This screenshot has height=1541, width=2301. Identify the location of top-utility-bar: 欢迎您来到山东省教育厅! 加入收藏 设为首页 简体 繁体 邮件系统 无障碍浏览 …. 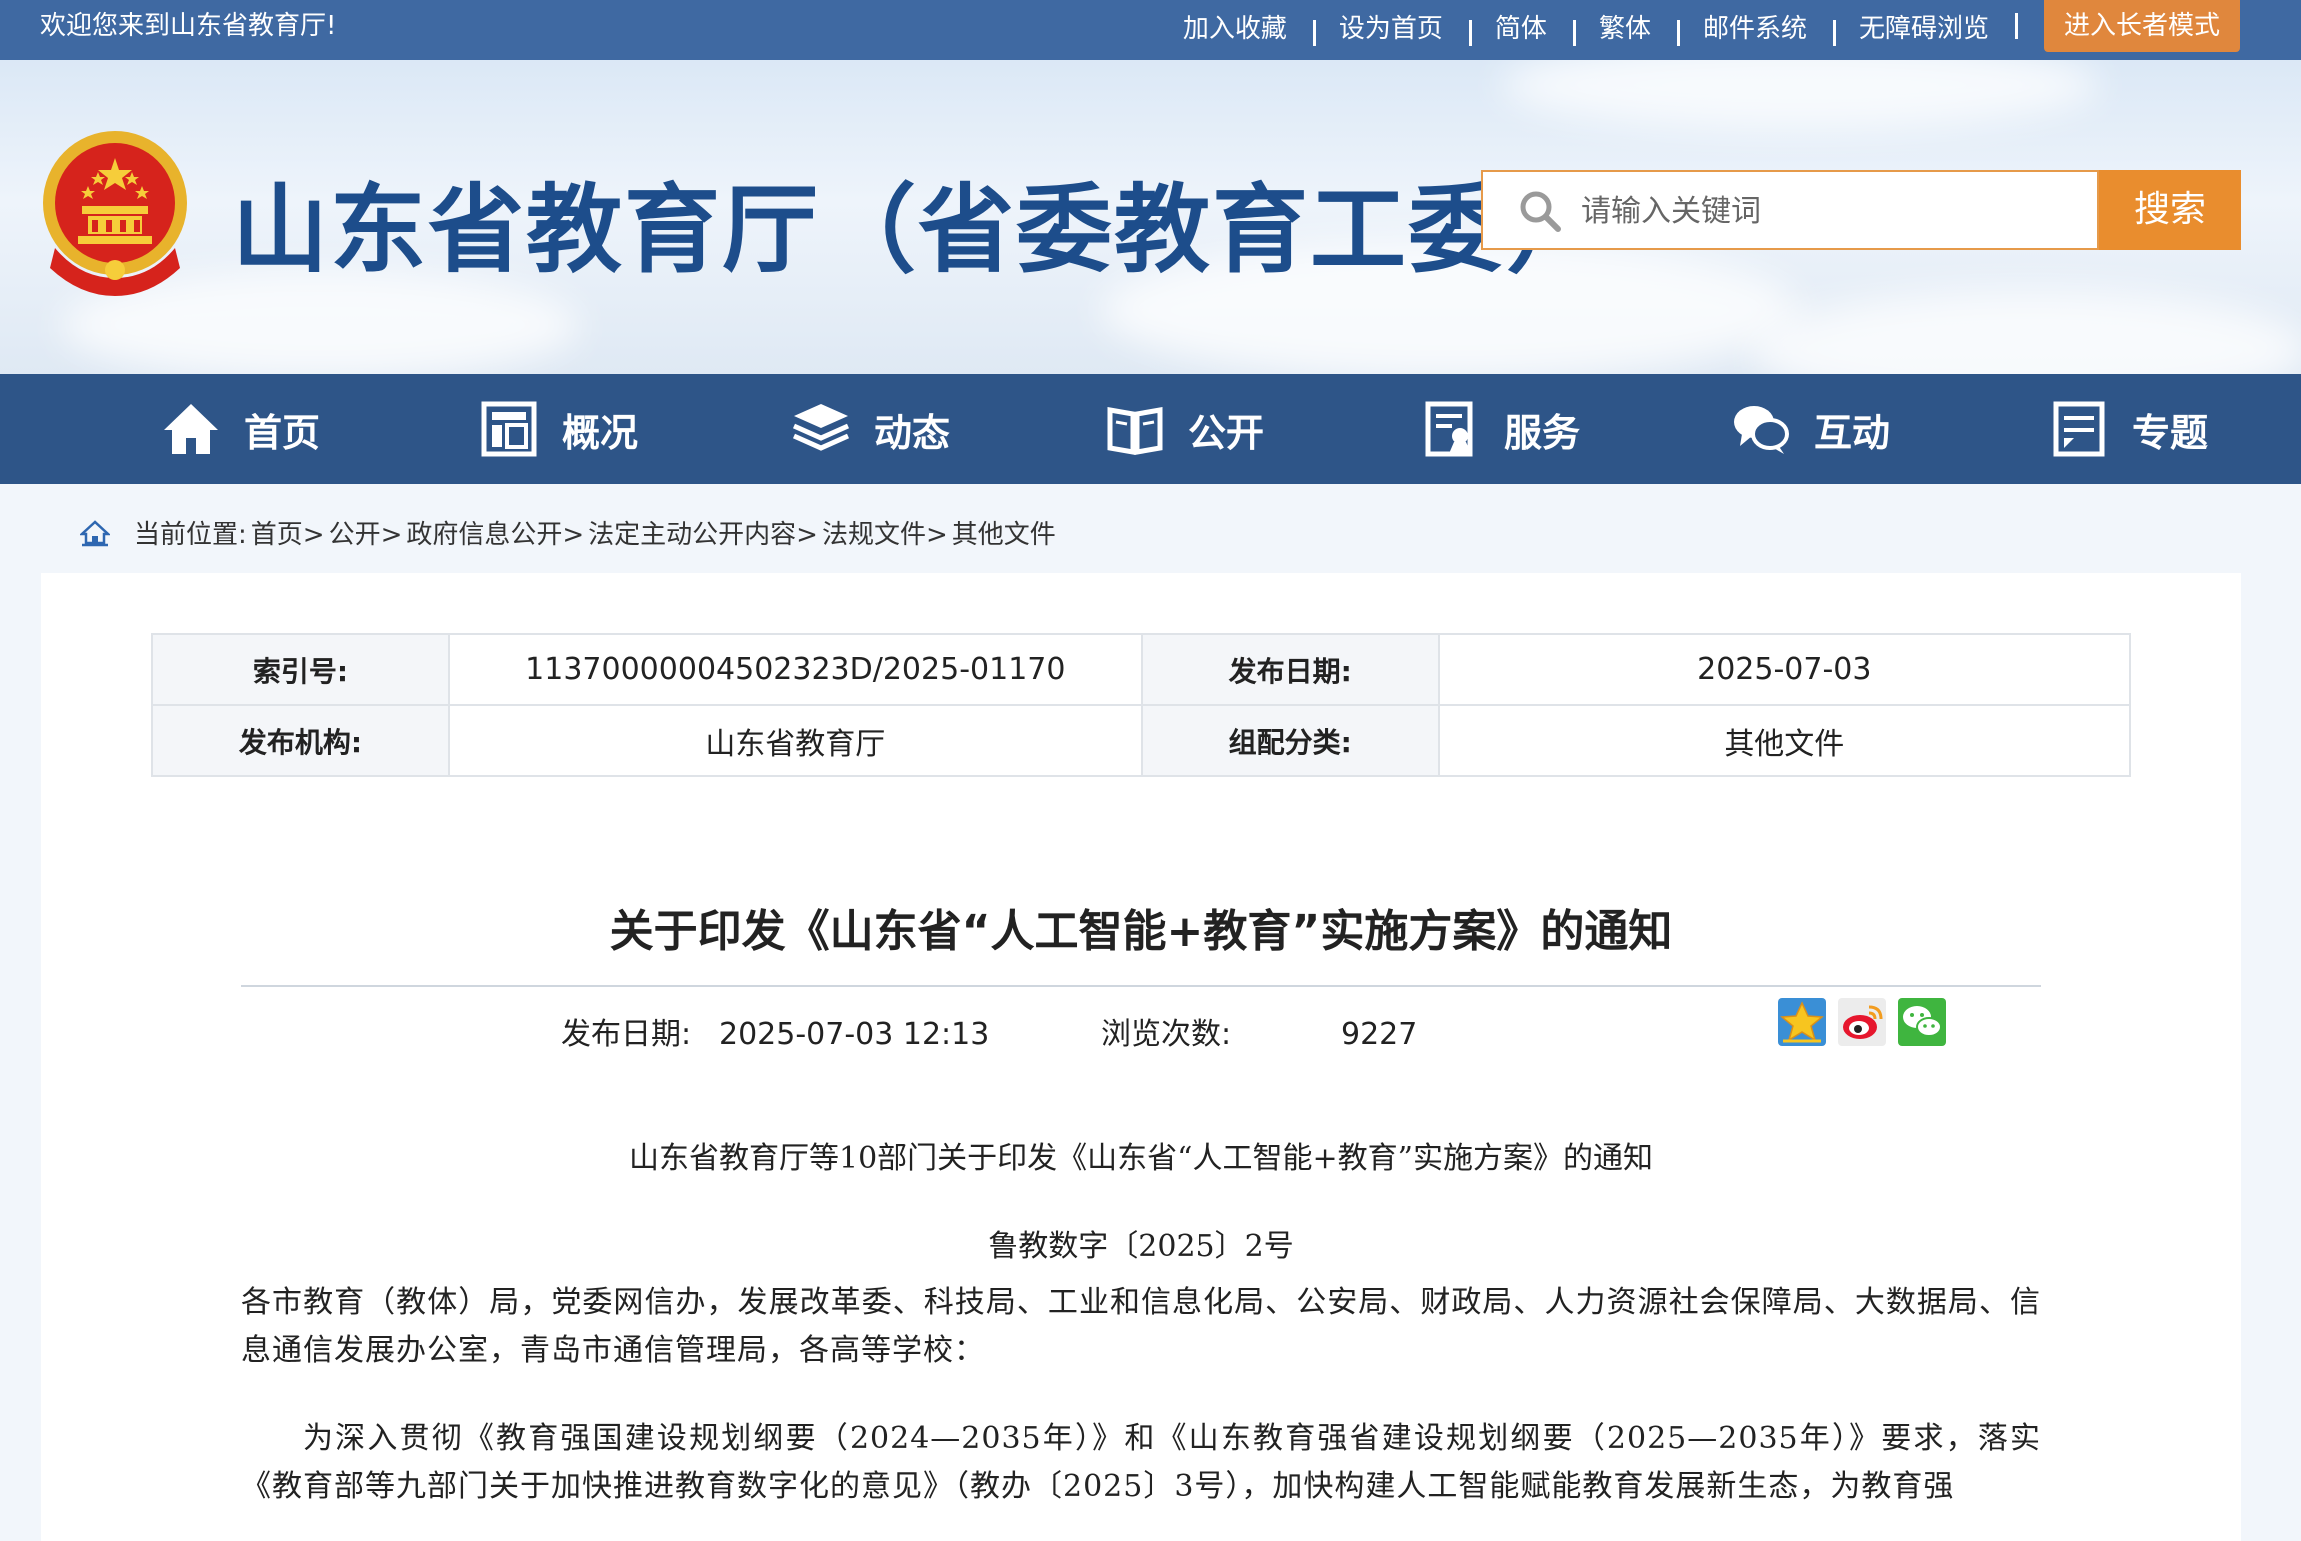
(1150, 30).